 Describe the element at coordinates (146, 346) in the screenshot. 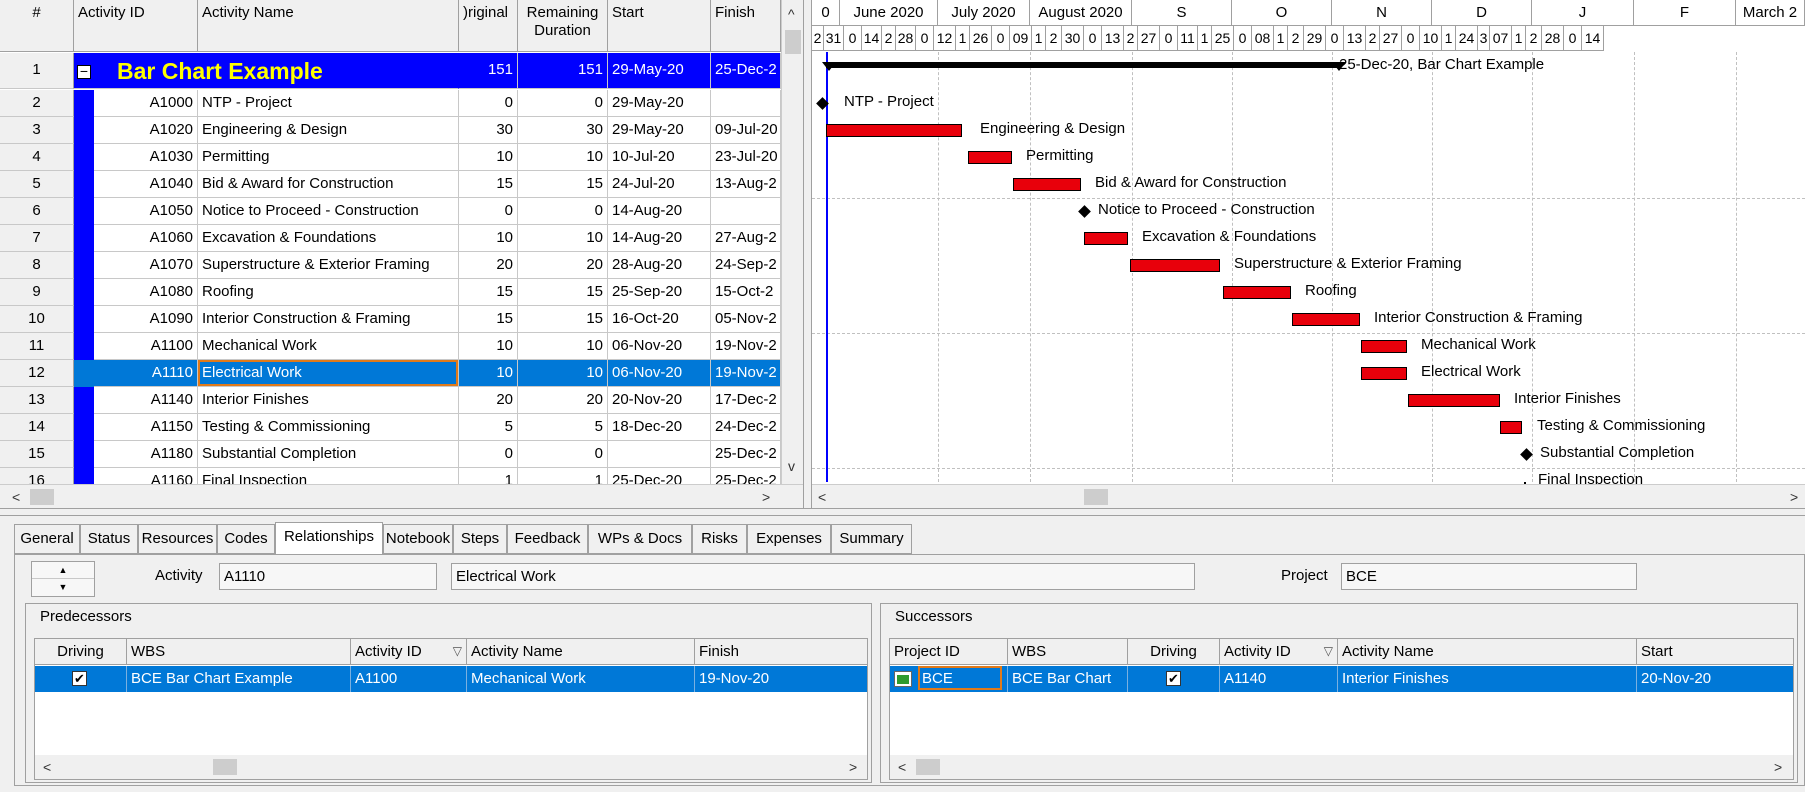

I see `activity-id-cell: A1100` at that location.